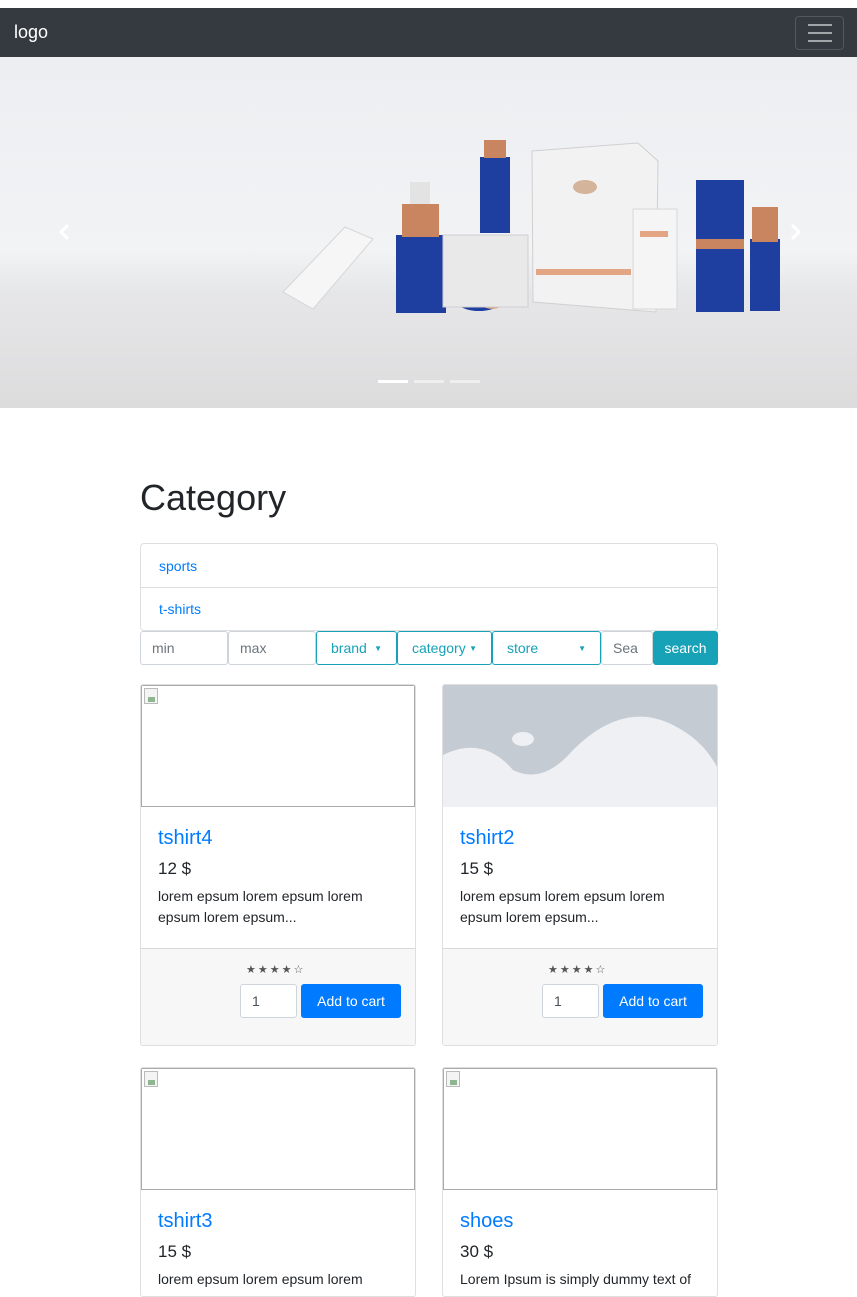  I want to click on carousel-next-button, so click(795, 232).